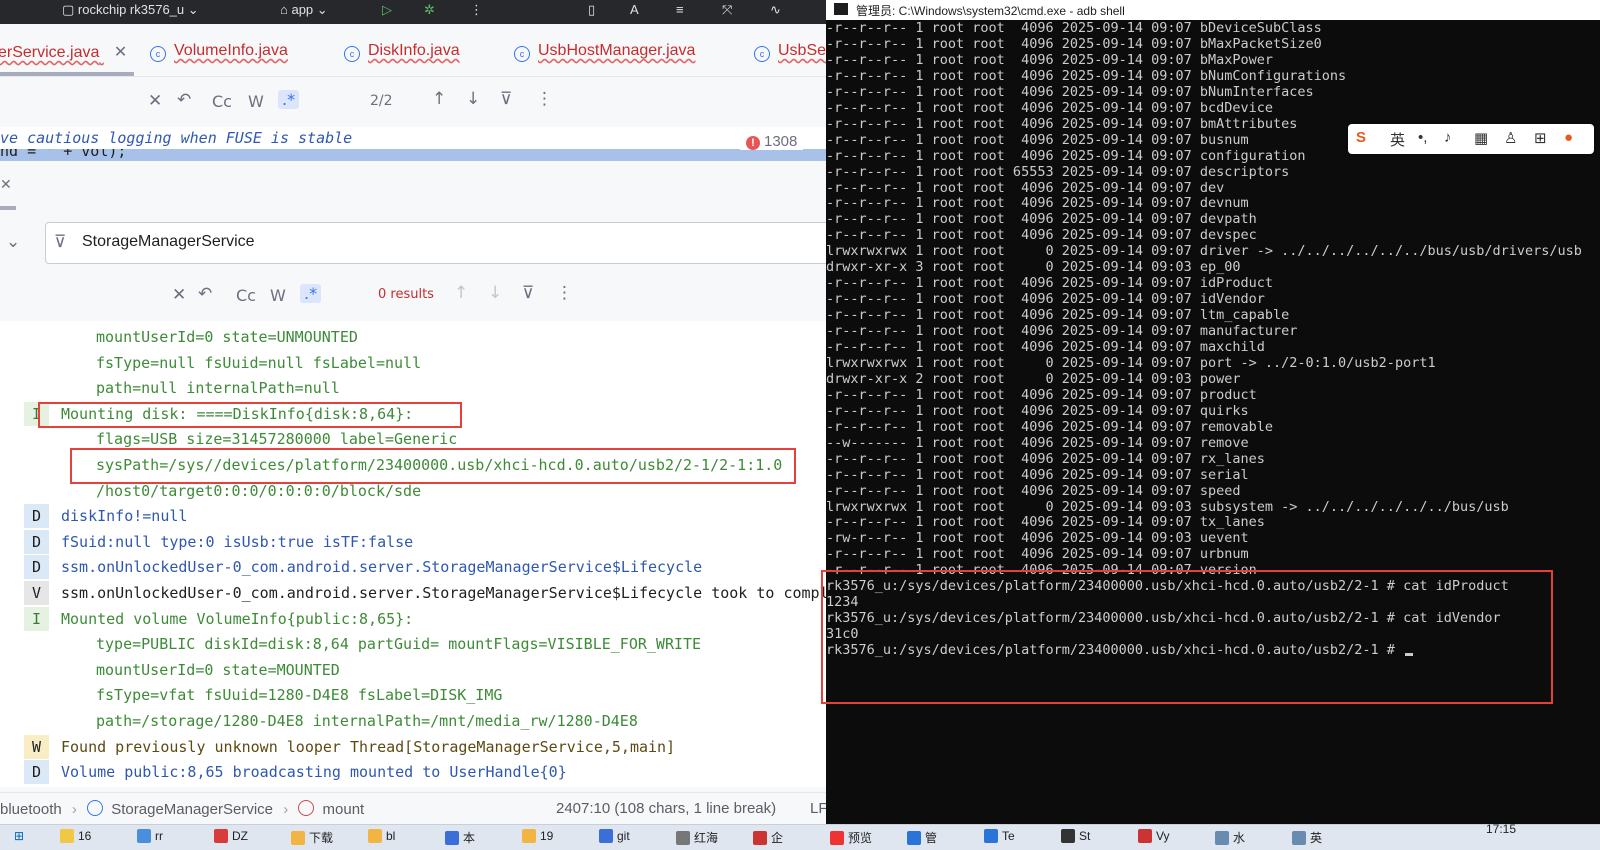 The image size is (1600, 850). Describe the element at coordinates (666, 808) in the screenshot. I see `caret-position: 2407:10 (108 chars, 1 line break)` at that location.